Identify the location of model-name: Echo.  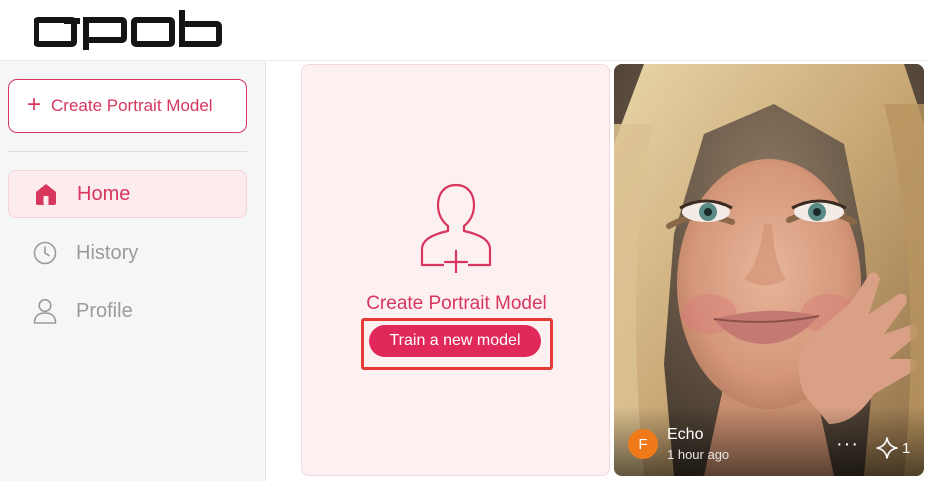
(685, 434).